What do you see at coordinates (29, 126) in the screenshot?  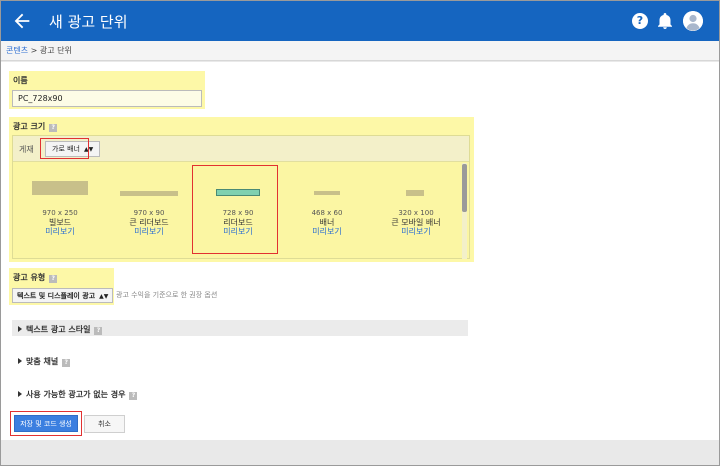 I see `ad-size-label-text: 광고 크기` at bounding box center [29, 126].